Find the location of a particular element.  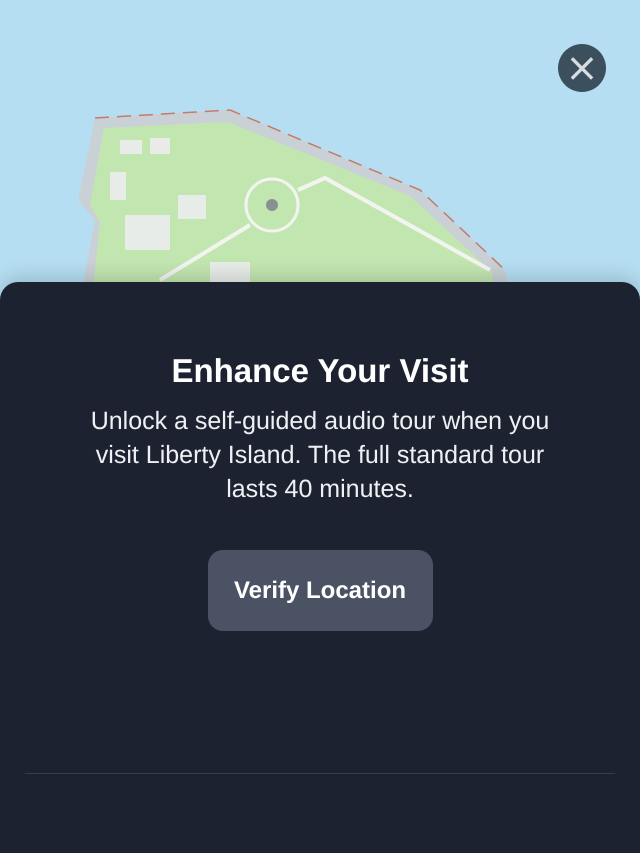

verify-location-button: Verify Location is located at coordinates (320, 590).